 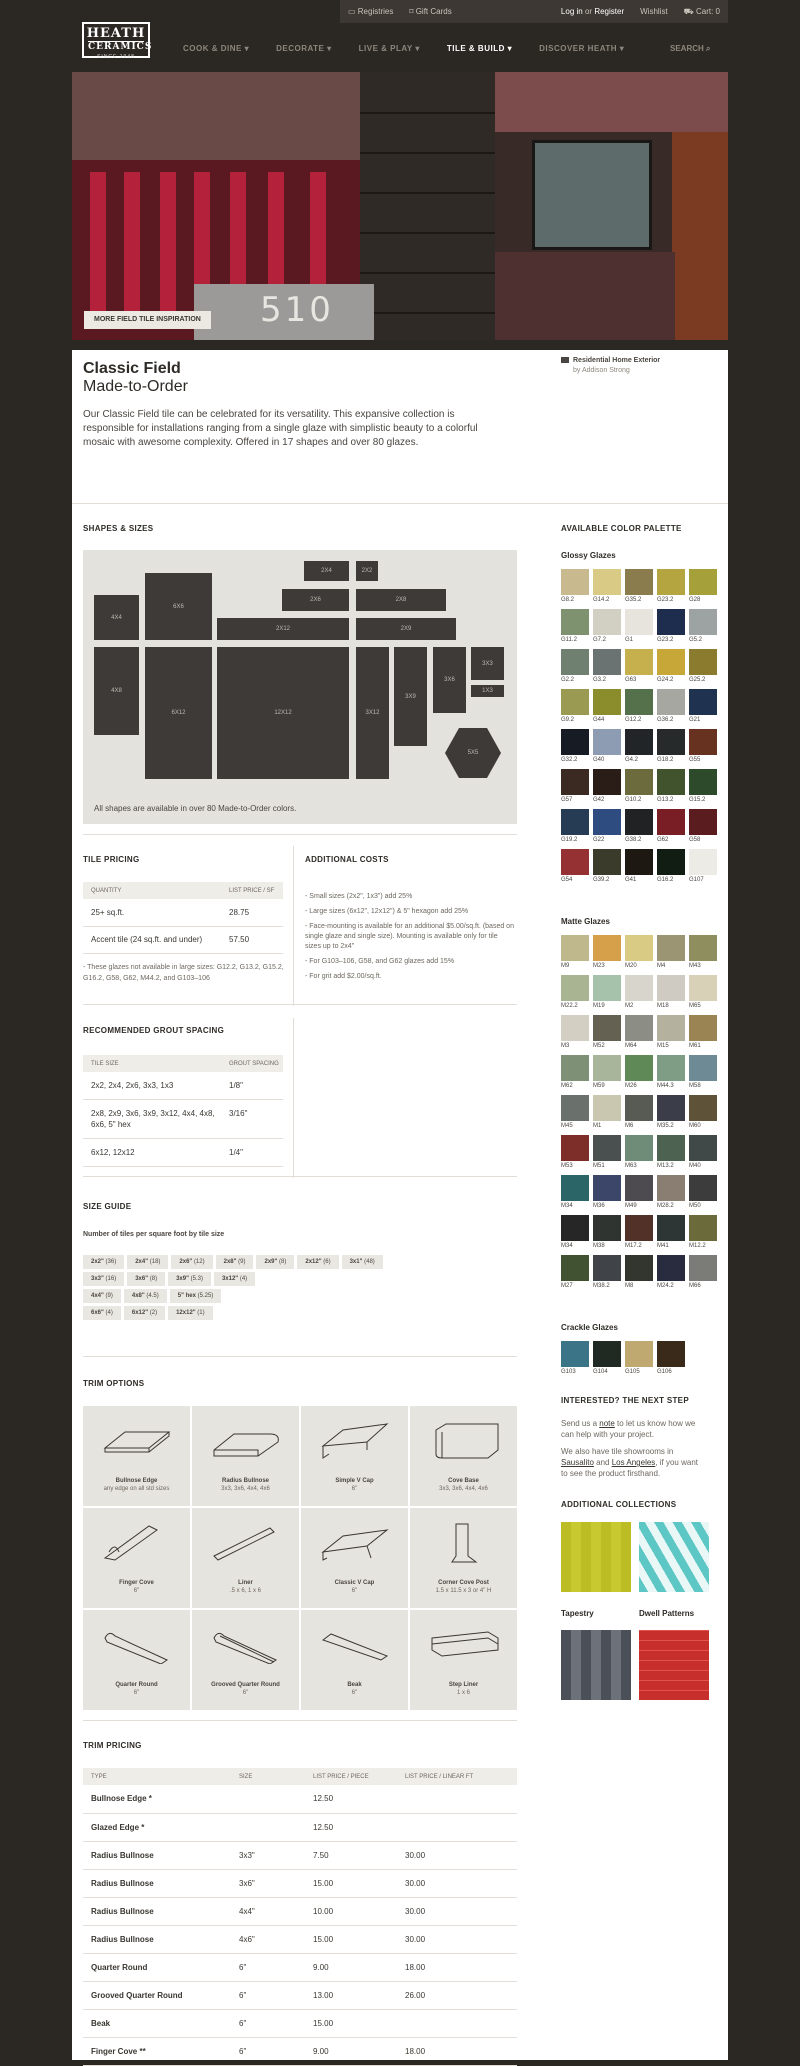 What do you see at coordinates (607, 786) in the screenshot?
I see `glaze-swatch: G42` at bounding box center [607, 786].